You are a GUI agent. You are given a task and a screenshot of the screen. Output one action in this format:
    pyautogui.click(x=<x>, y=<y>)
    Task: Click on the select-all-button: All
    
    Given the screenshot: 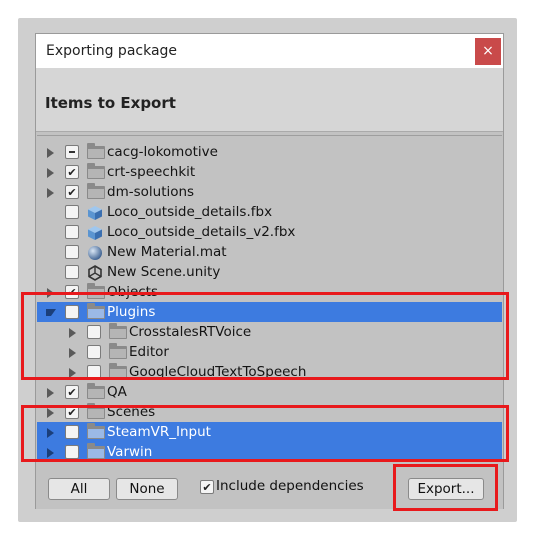 What is the action you would take?
    pyautogui.click(x=79, y=489)
    